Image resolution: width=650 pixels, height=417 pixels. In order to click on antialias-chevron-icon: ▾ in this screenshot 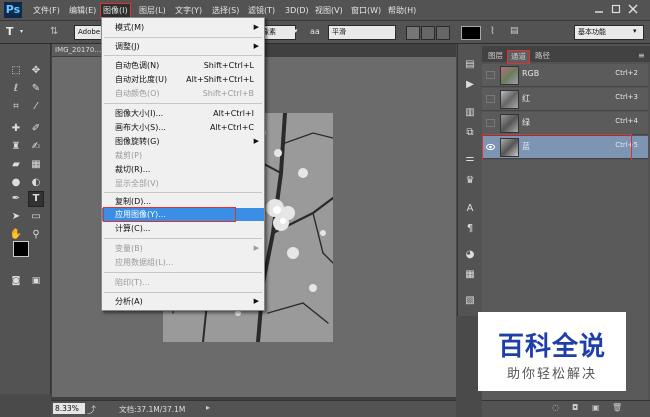, I will do `click(394, 31)`.